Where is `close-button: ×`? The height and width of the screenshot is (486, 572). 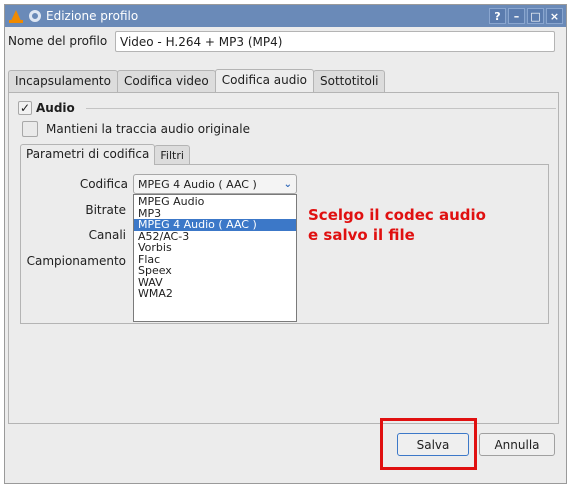 close-button: × is located at coordinates (554, 16).